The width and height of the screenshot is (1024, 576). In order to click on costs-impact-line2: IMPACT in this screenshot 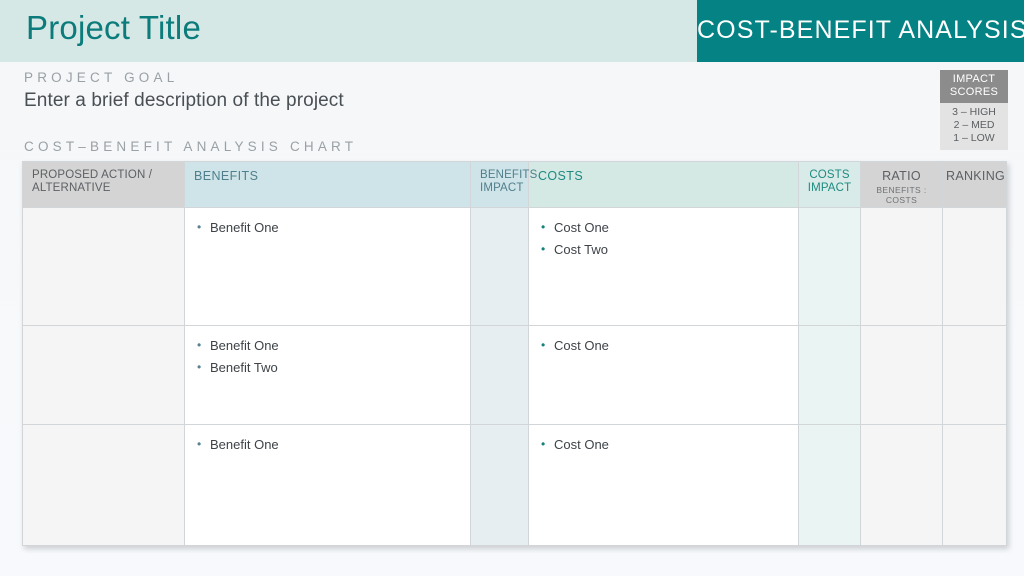, I will do `click(829, 188)`.